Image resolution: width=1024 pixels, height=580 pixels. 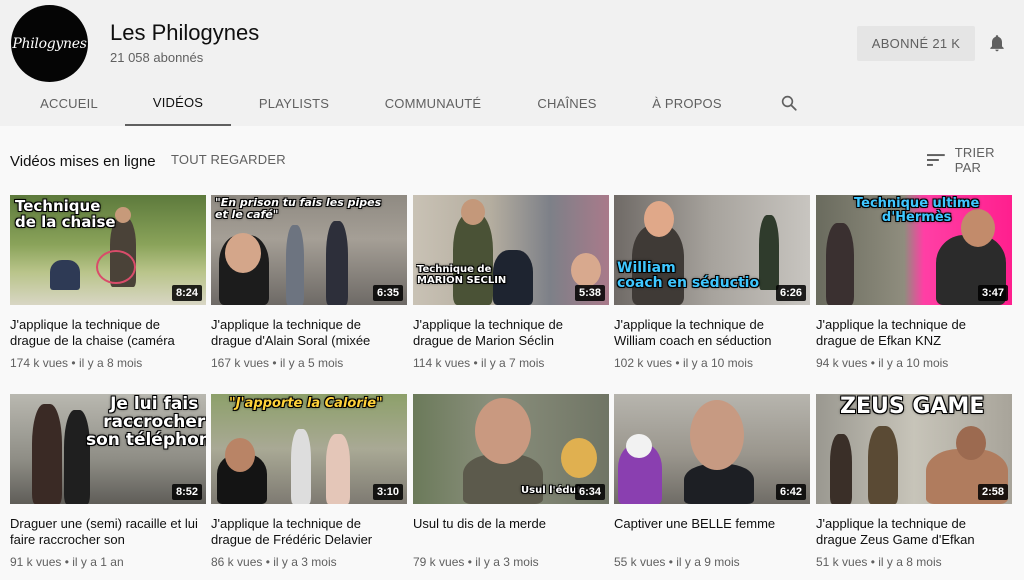 I want to click on video-age: il y a 9 mois, so click(x=708, y=562).